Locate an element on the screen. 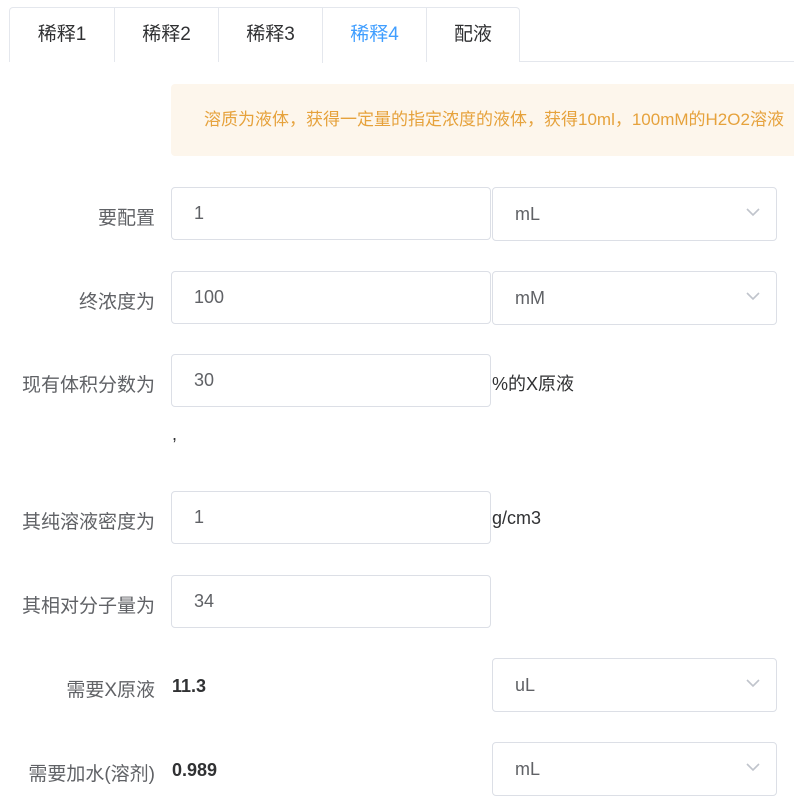  stock-unit-select: uL is located at coordinates (634, 685).